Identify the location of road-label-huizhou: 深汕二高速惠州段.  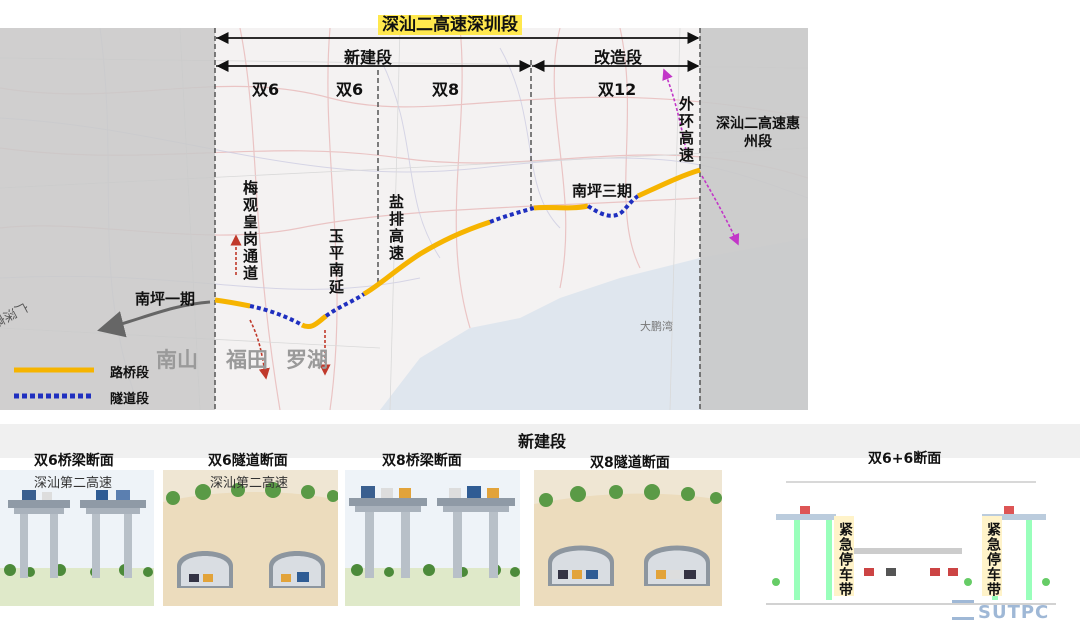
(758, 133).